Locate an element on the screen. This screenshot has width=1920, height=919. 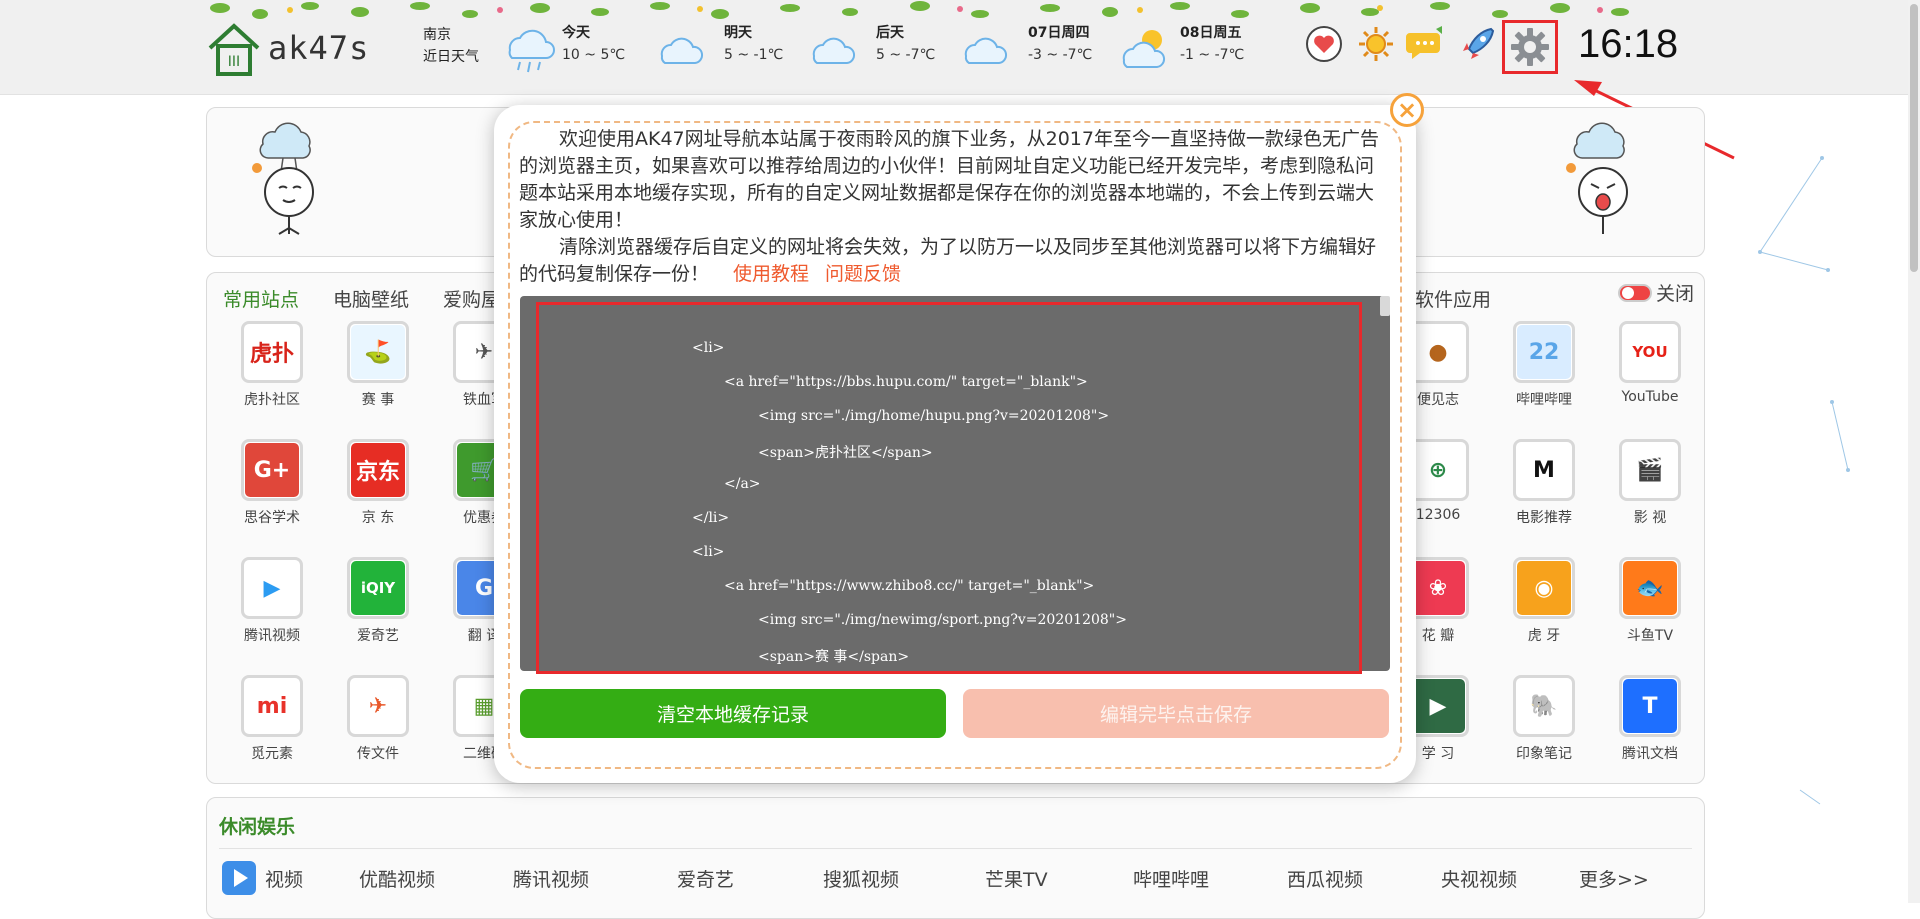
tab-shopping: 爱购屋 is located at coordinates (471, 298).